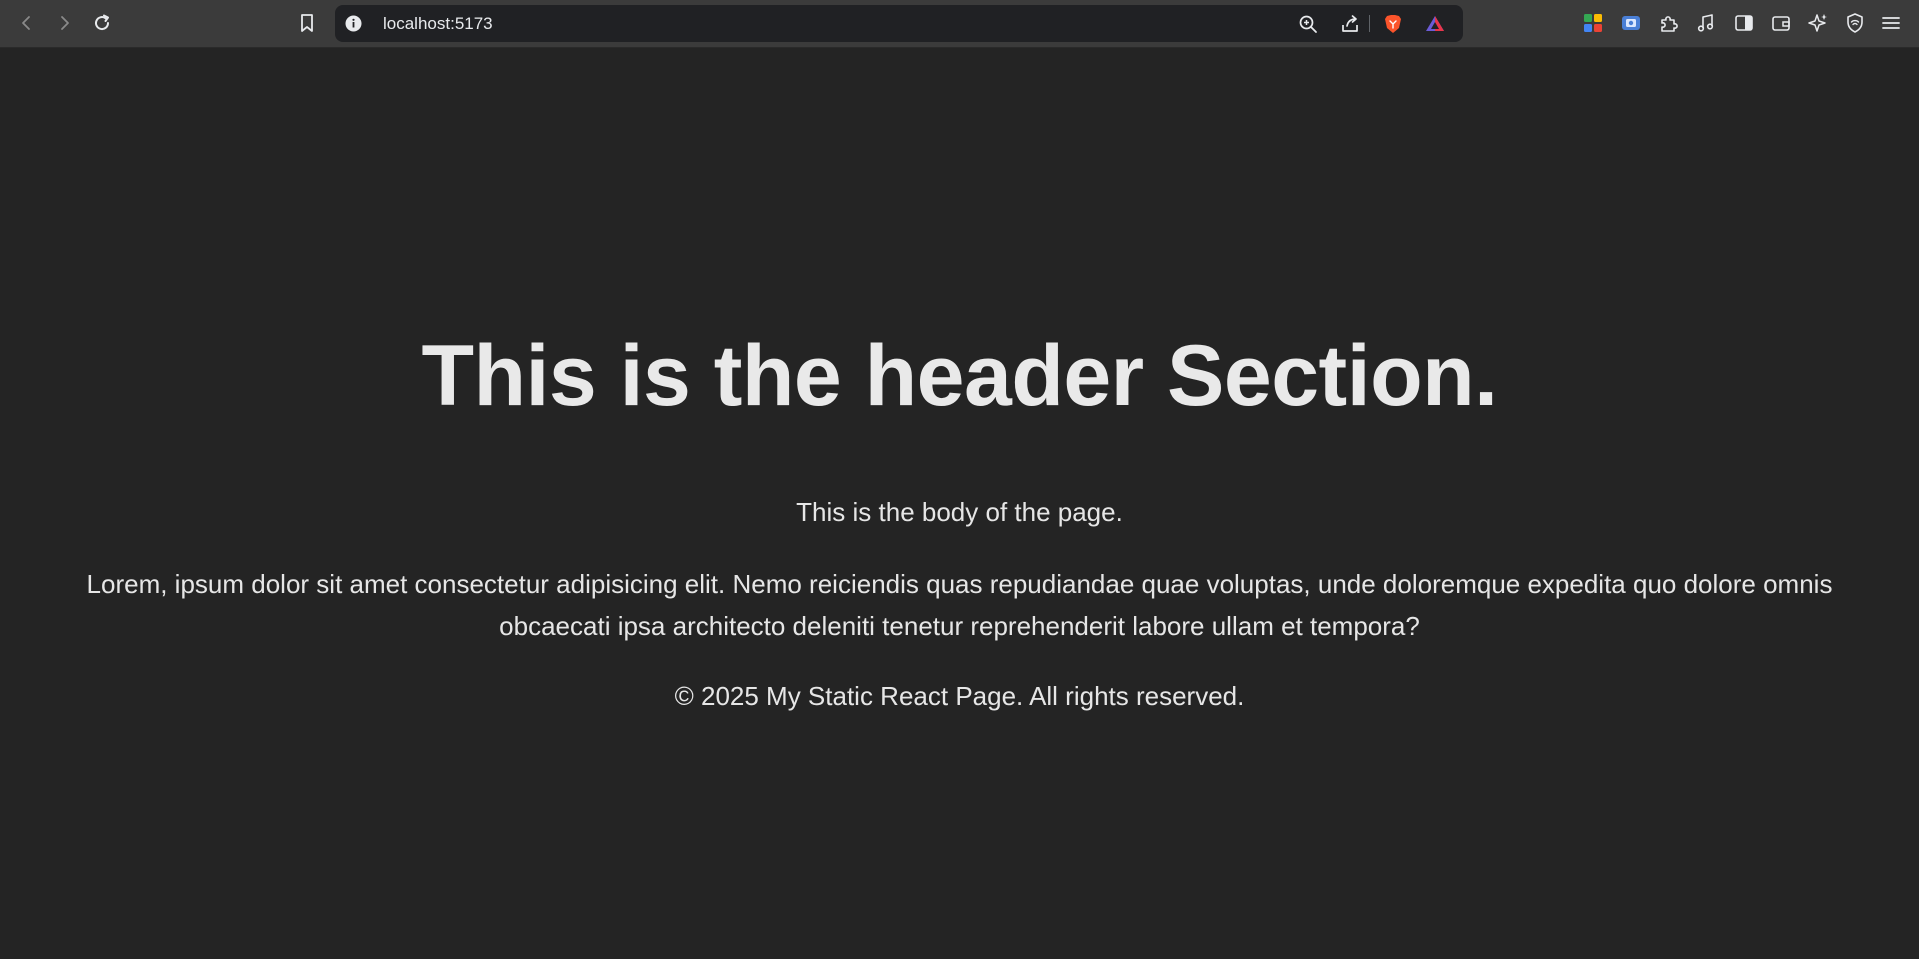 The height and width of the screenshot is (959, 1919). I want to click on browser-toolbar: localhost:5173, so click(959, 24).